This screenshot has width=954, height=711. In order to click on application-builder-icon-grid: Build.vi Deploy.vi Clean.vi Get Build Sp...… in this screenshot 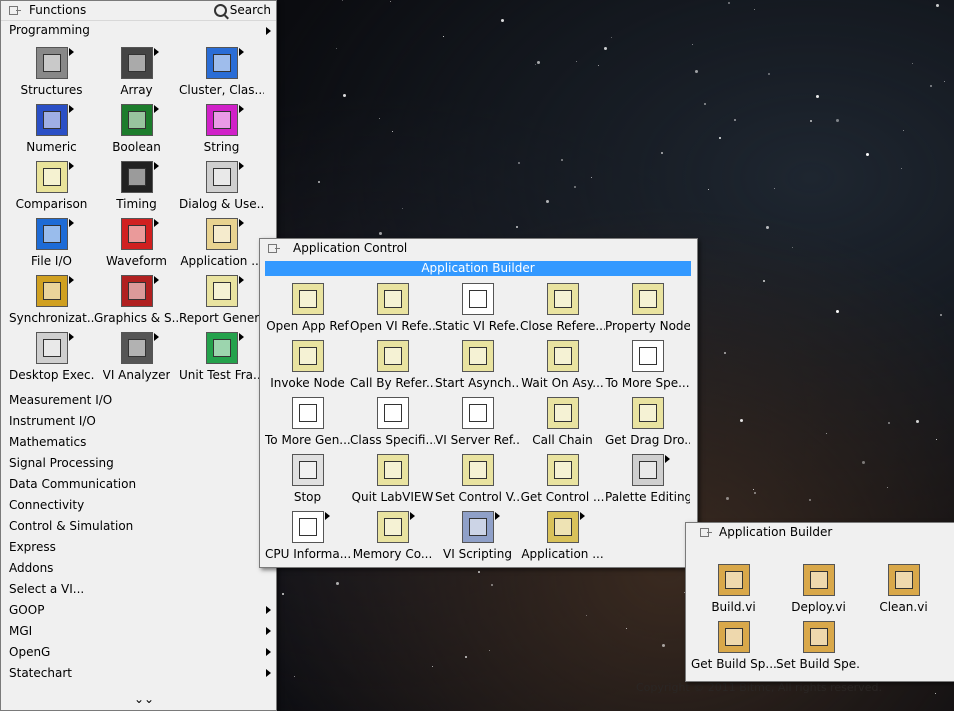, I will do `click(820, 610)`.